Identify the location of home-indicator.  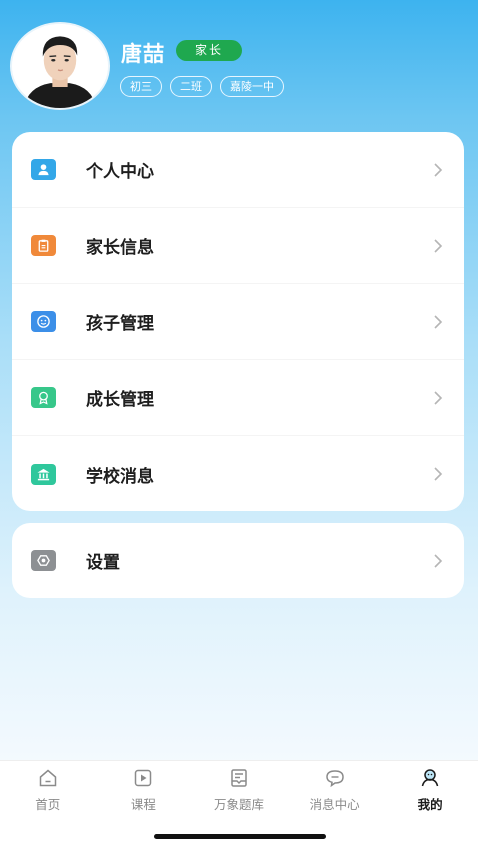
(240, 836).